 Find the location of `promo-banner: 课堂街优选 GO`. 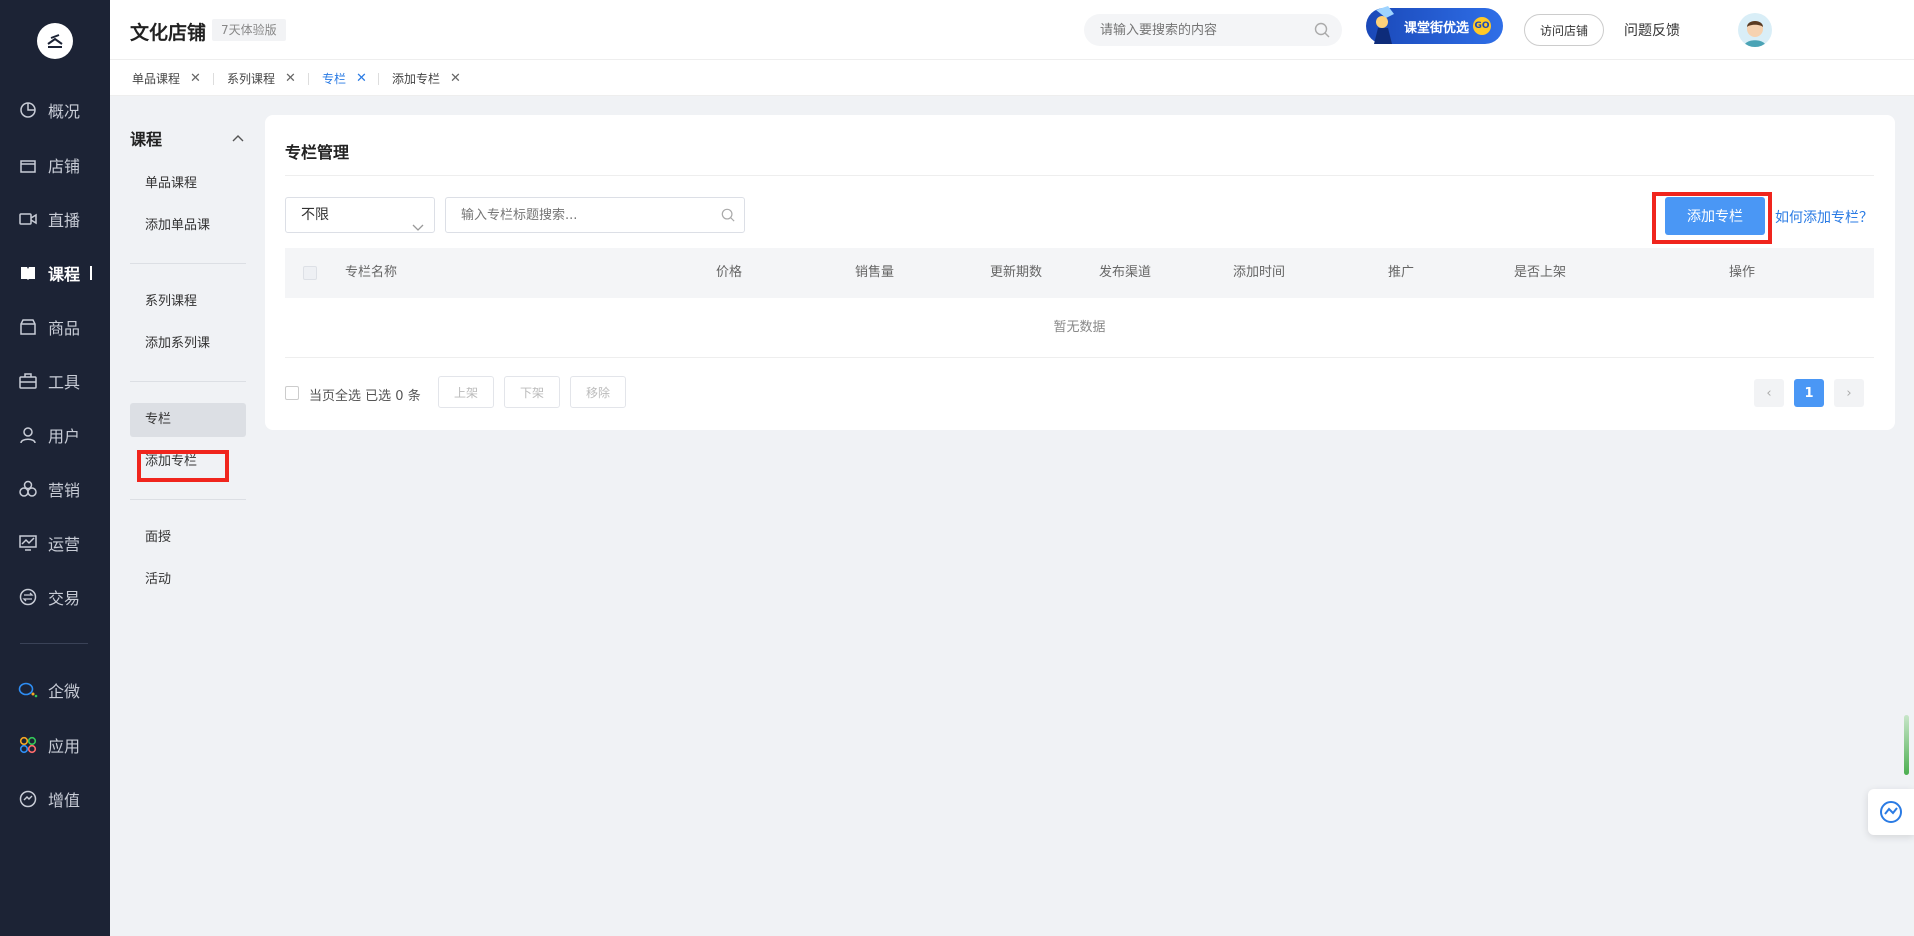

promo-banner: 课堂街优选 GO is located at coordinates (1434, 25).